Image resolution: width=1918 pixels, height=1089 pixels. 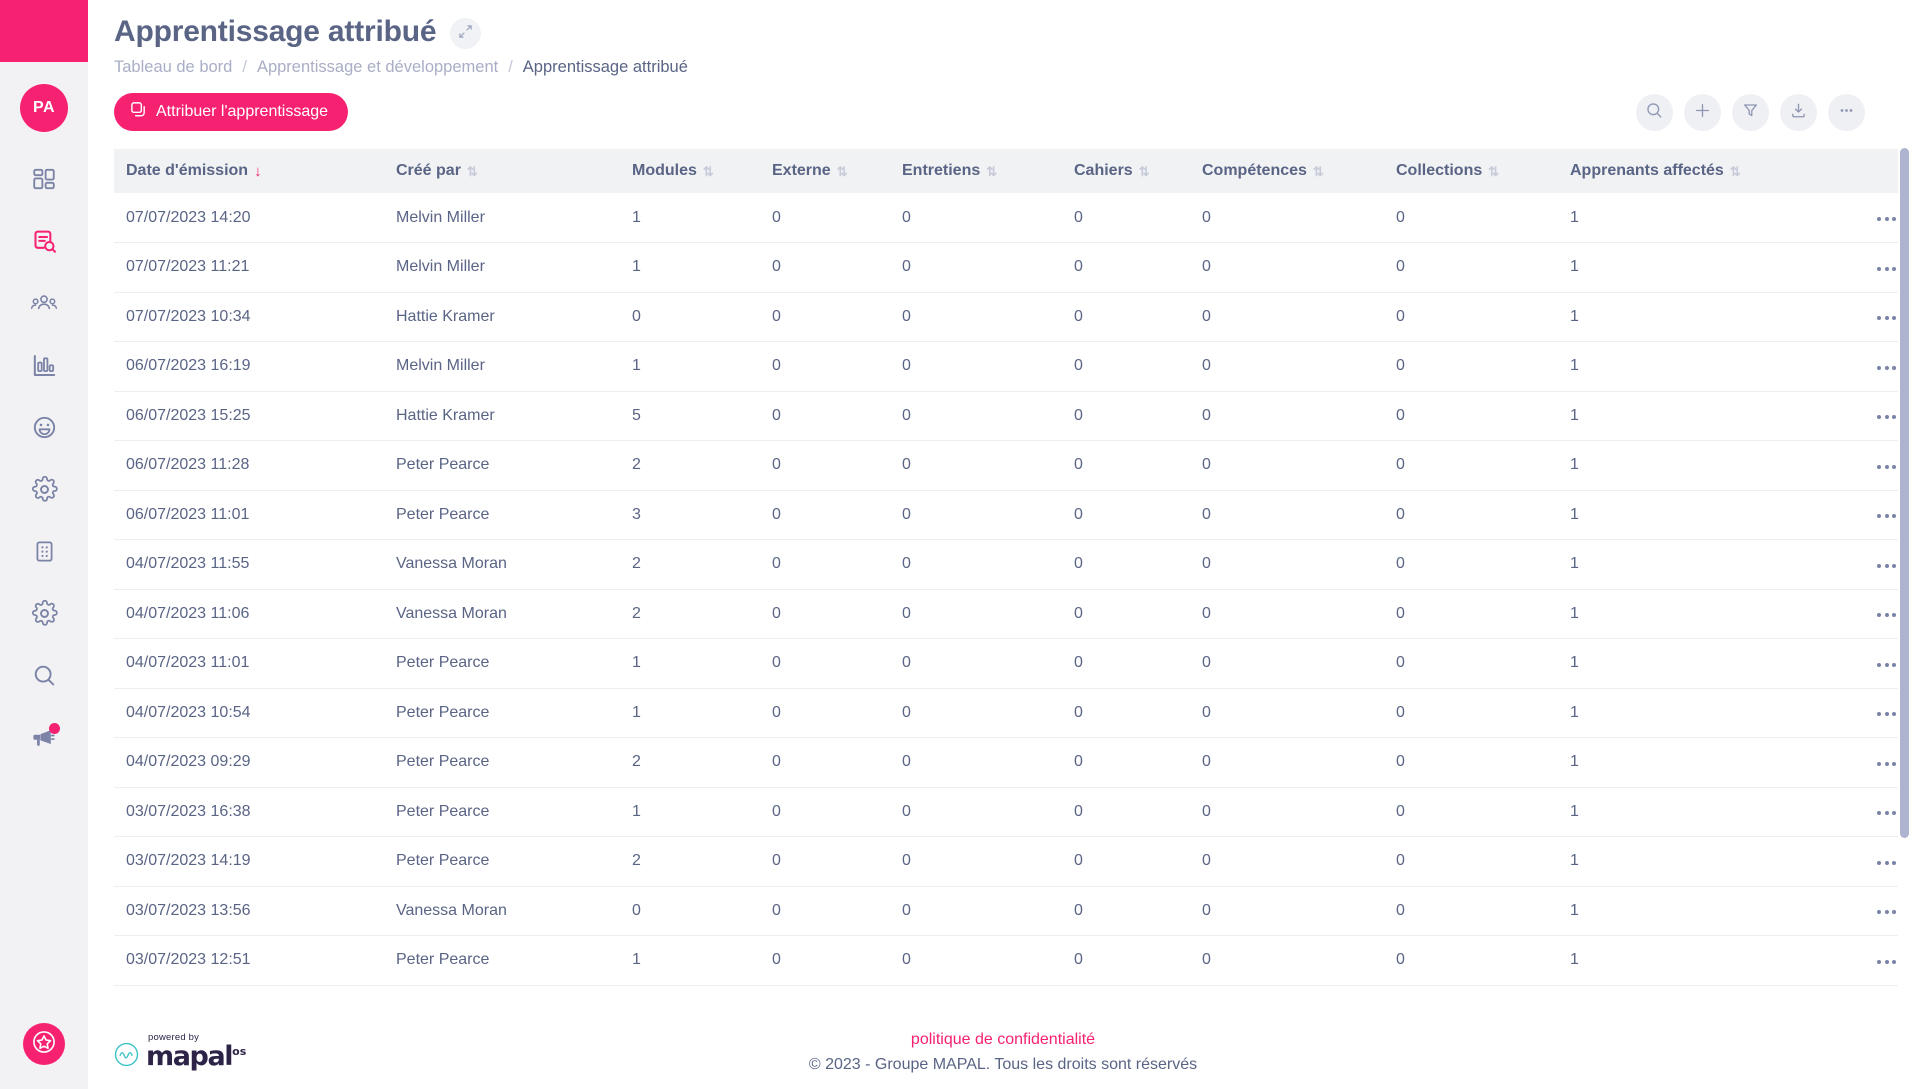 What do you see at coordinates (44, 365) in the screenshot?
I see `sidebar-item-reports` at bounding box center [44, 365].